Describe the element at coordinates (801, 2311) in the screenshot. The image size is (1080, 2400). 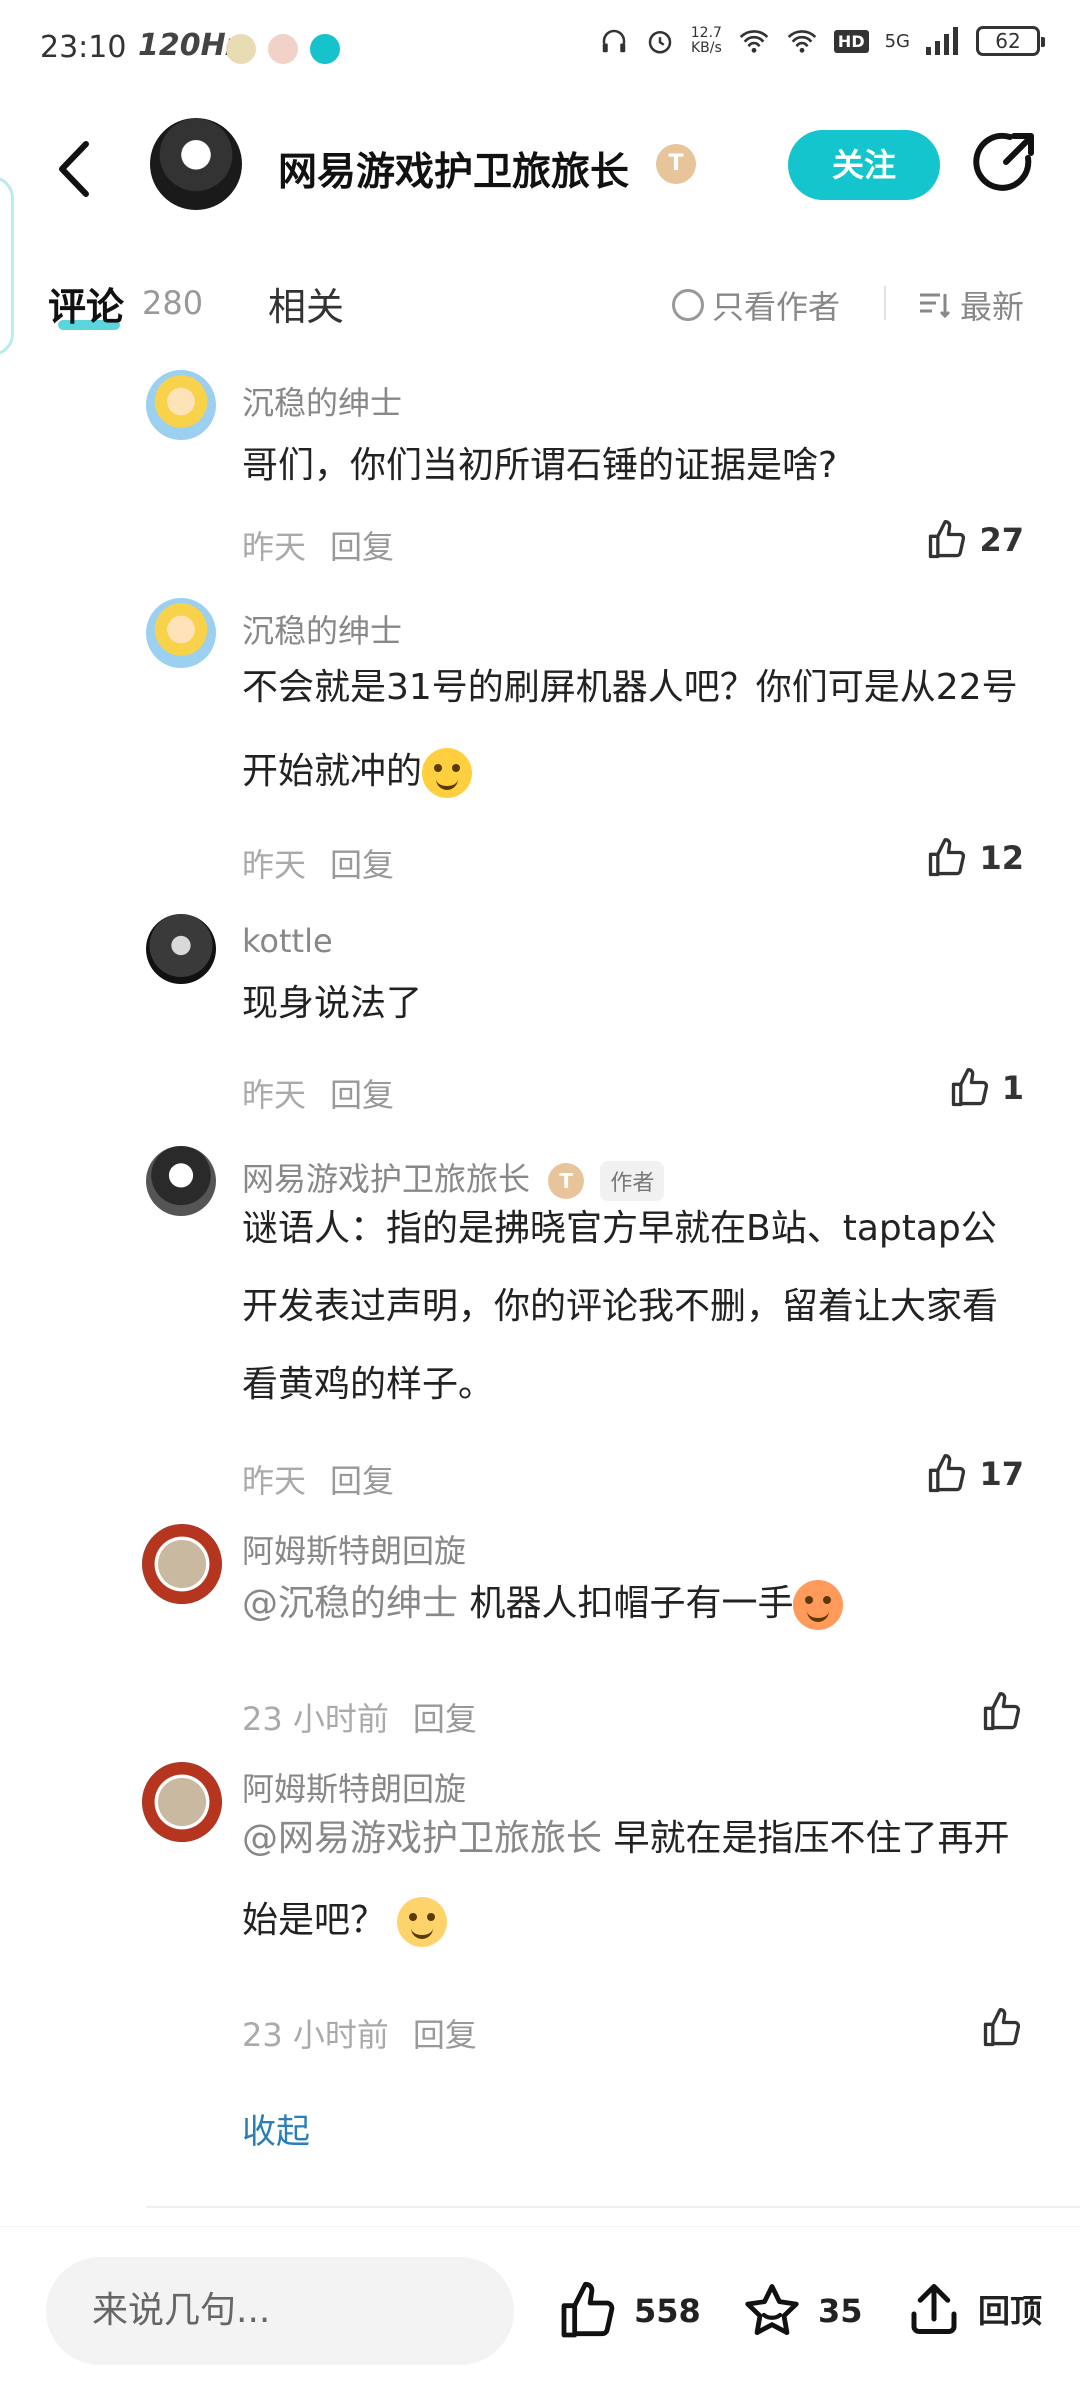
I see `favorite-button: 35` at that location.